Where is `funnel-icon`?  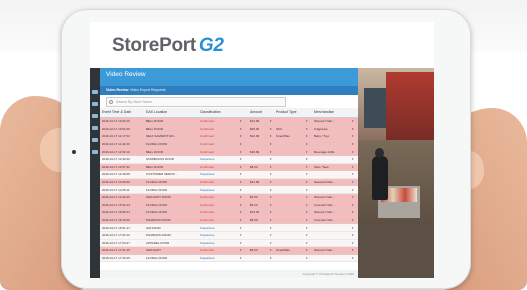 funnel-icon is located at coordinates (95, 140).